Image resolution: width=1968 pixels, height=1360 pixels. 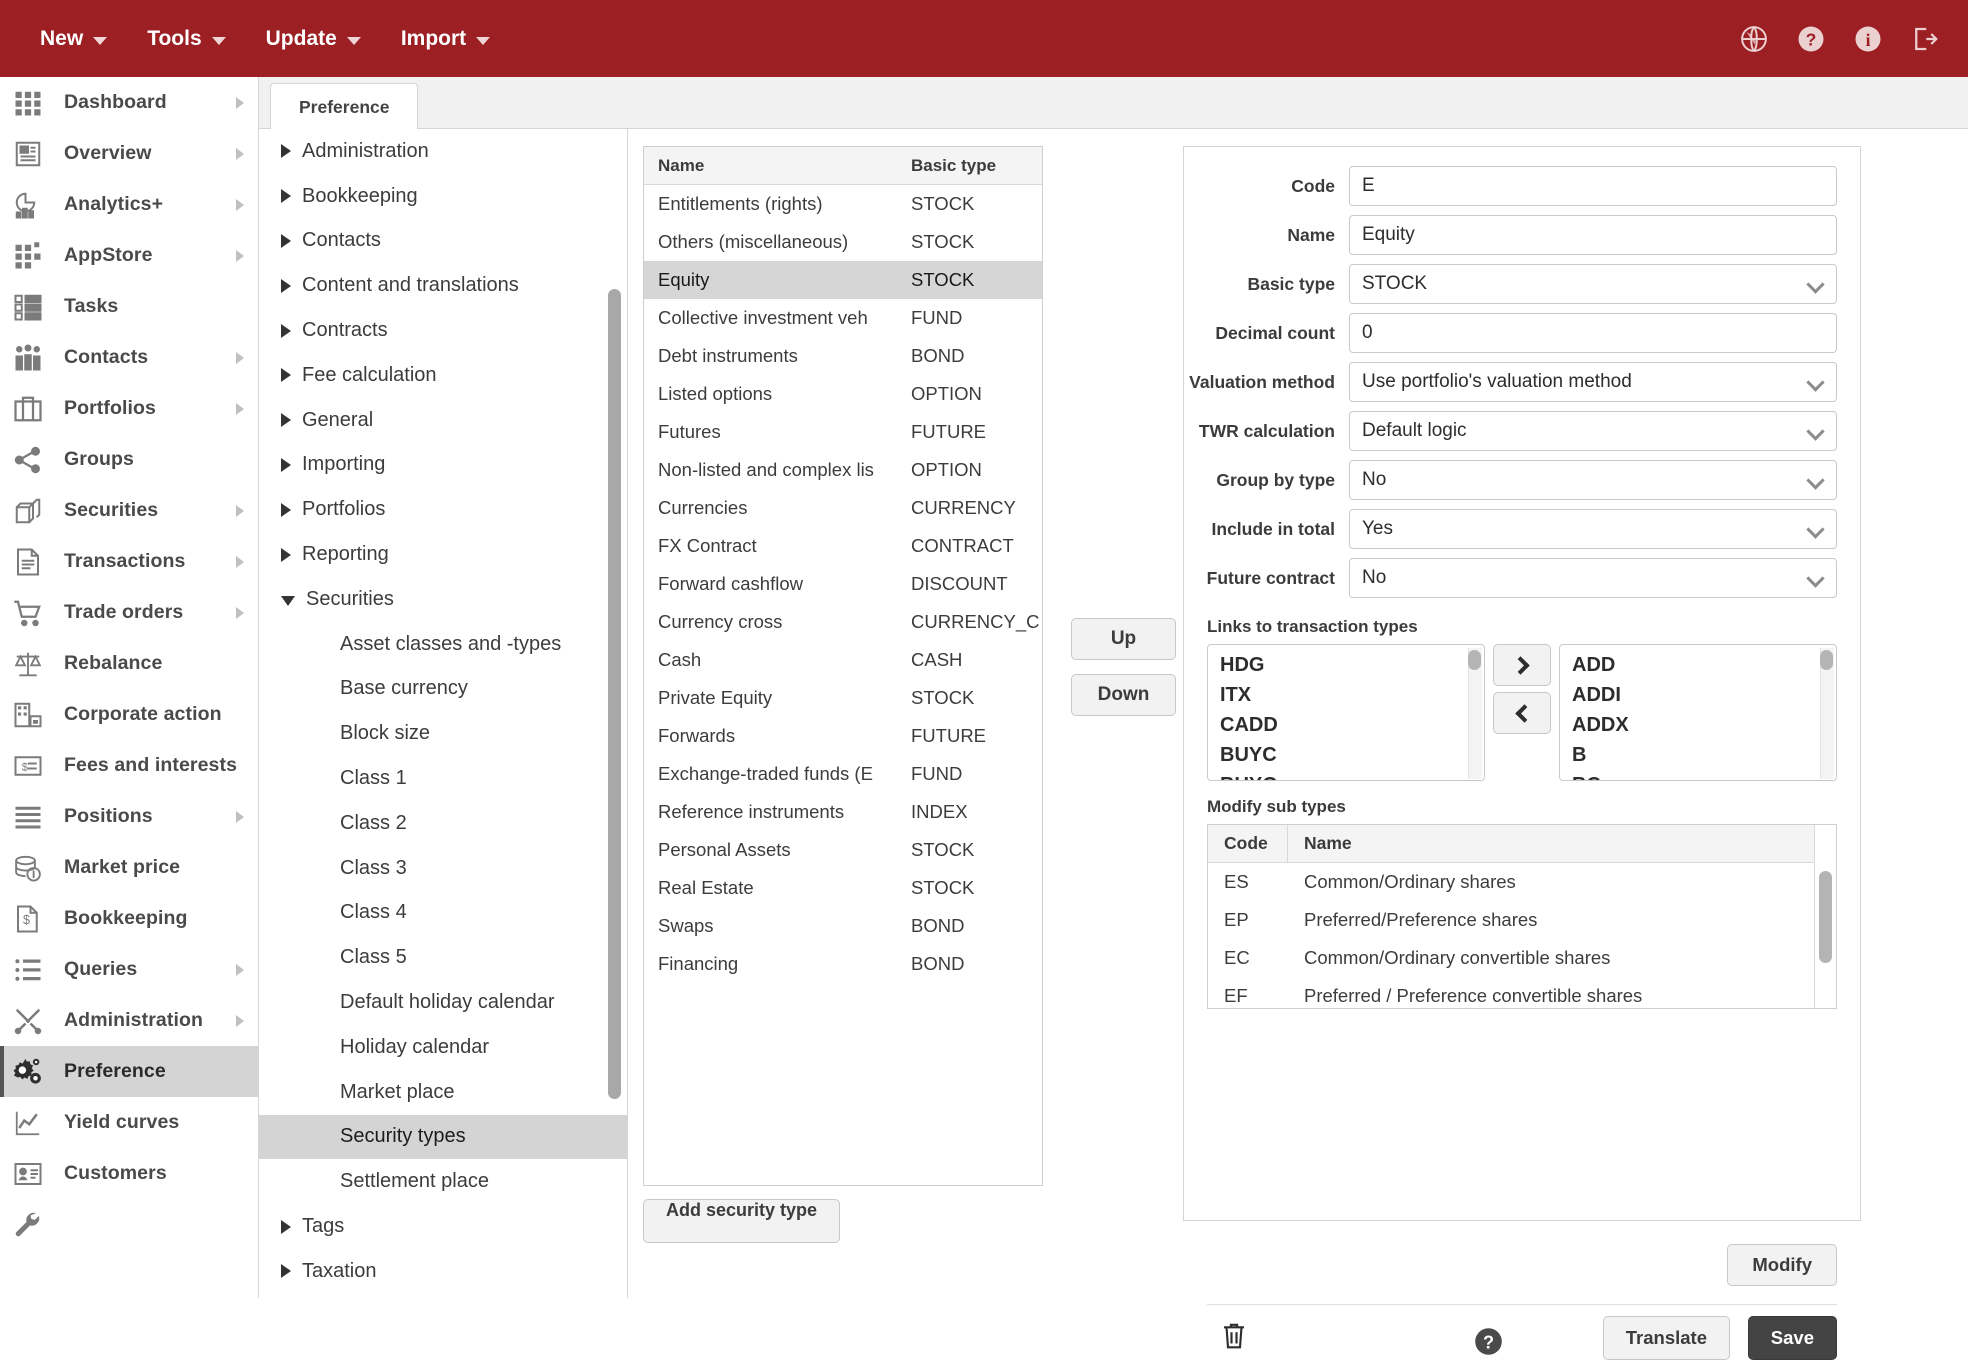 I want to click on sidebar-item-corporate-action: Corporate action, so click(x=129, y=714).